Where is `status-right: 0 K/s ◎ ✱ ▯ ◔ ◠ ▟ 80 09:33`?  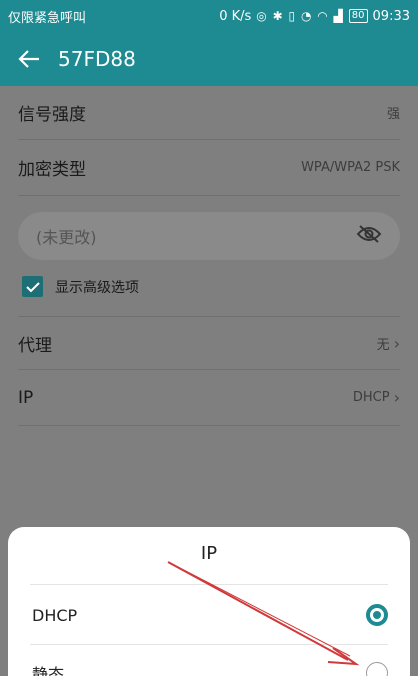
status-right: 0 K/s ◎ ✱ ▯ ◔ ◠ ▟ 80 09:33 is located at coordinates (314, 16).